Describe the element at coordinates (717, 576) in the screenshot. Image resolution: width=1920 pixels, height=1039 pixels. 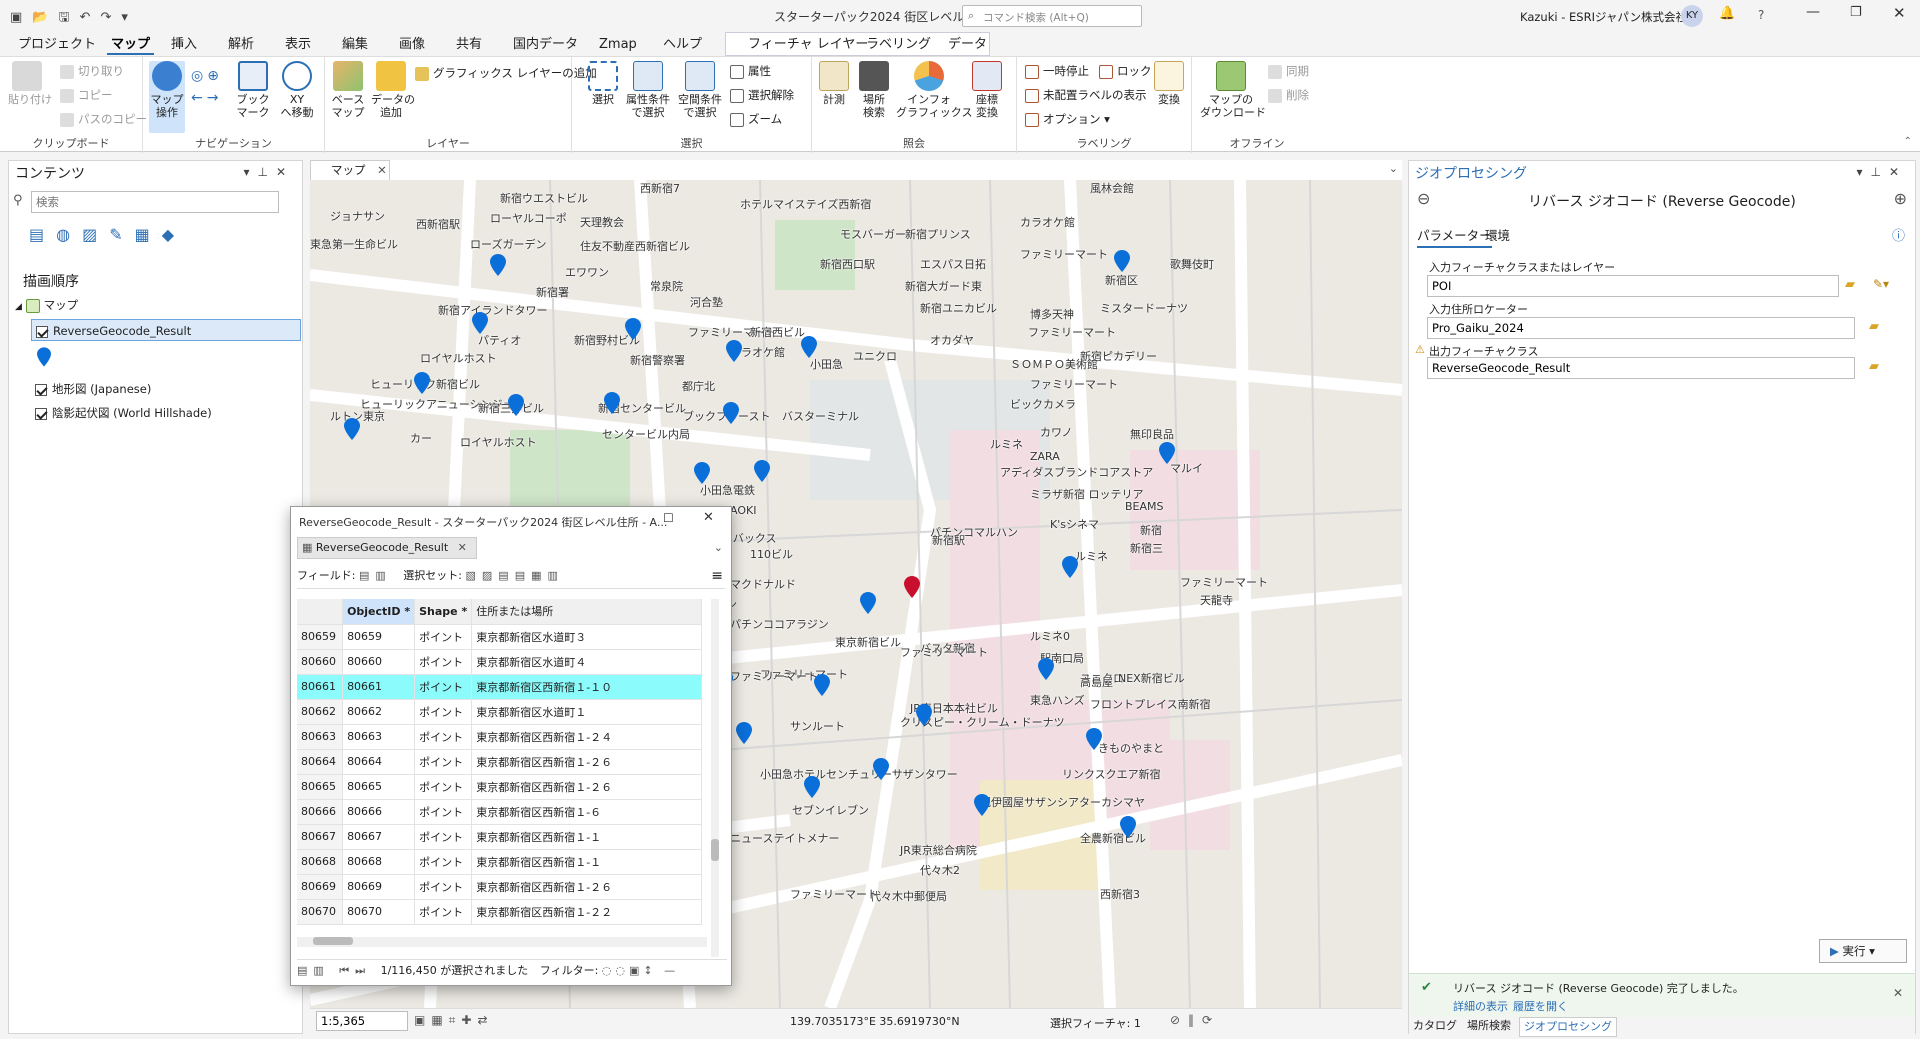
I see `table-menu-icon: ≡` at that location.